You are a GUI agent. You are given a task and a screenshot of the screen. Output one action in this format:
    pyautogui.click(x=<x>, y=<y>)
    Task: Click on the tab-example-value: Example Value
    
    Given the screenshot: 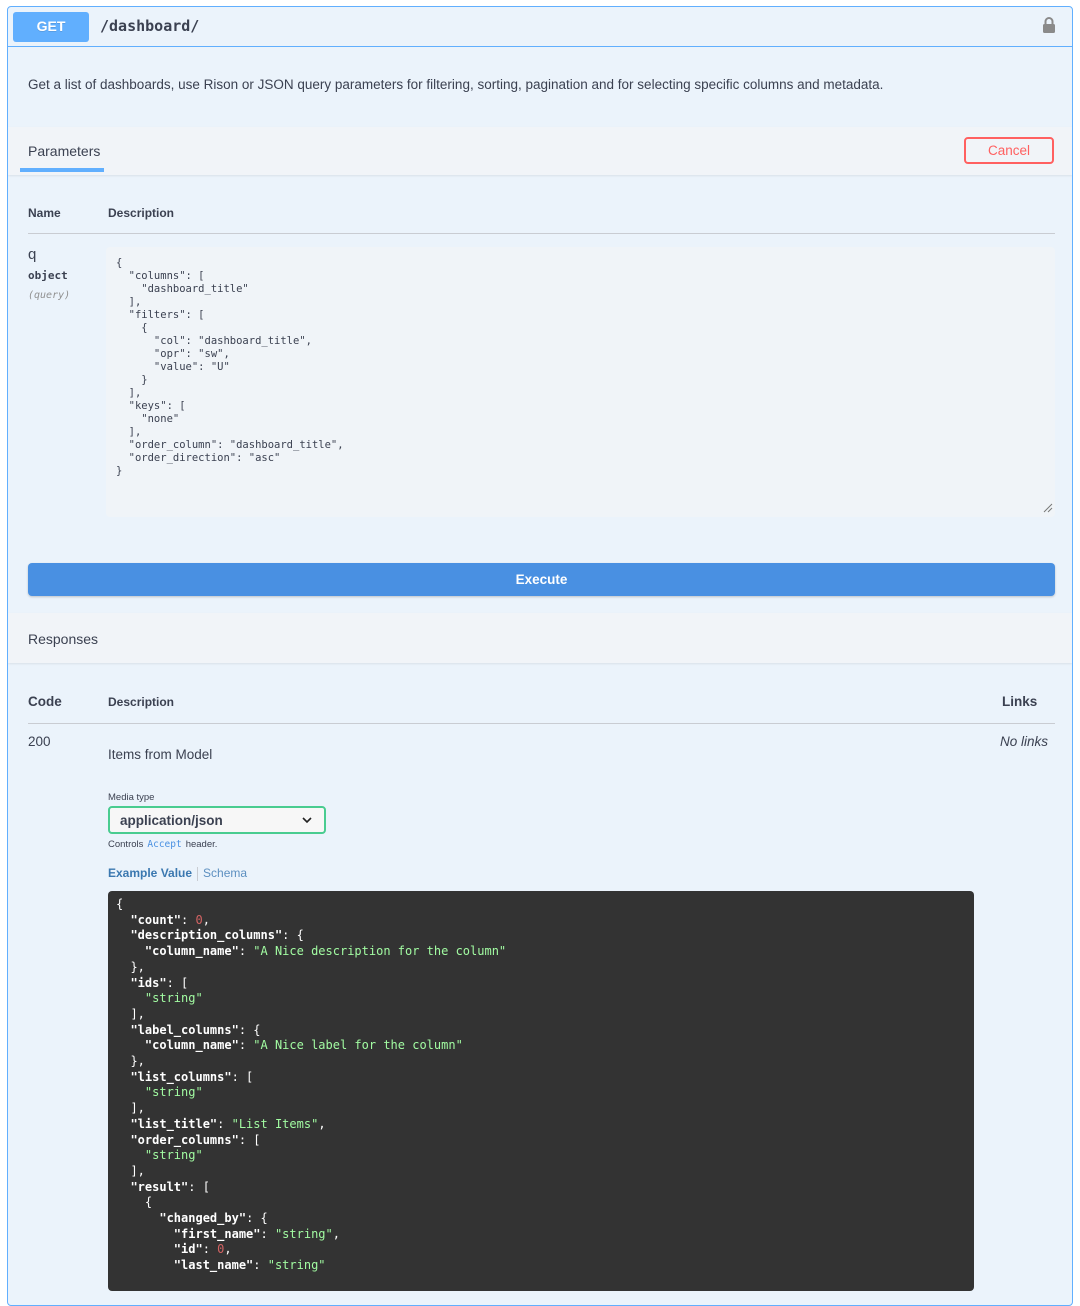 What is the action you would take?
    pyautogui.click(x=150, y=873)
    